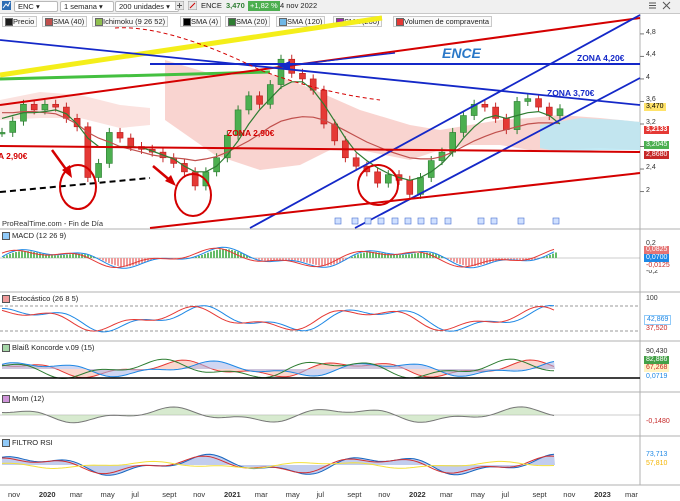 This screenshot has width=680, height=501. I want to click on zone-370-label: ZONA 3,70€, so click(571, 93).